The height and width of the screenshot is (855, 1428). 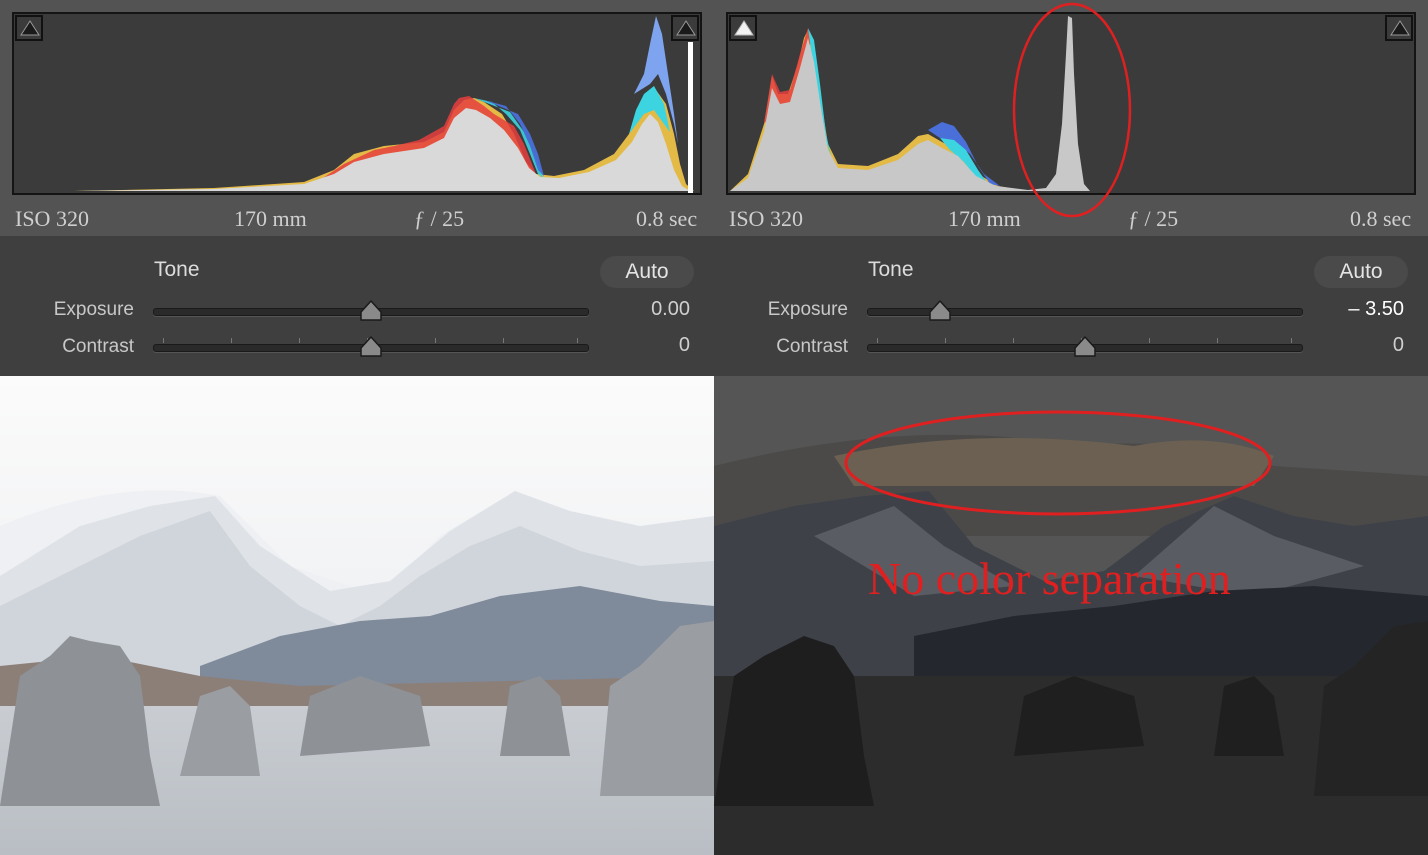 I want to click on exposure-value: 0.00, so click(x=640, y=309).